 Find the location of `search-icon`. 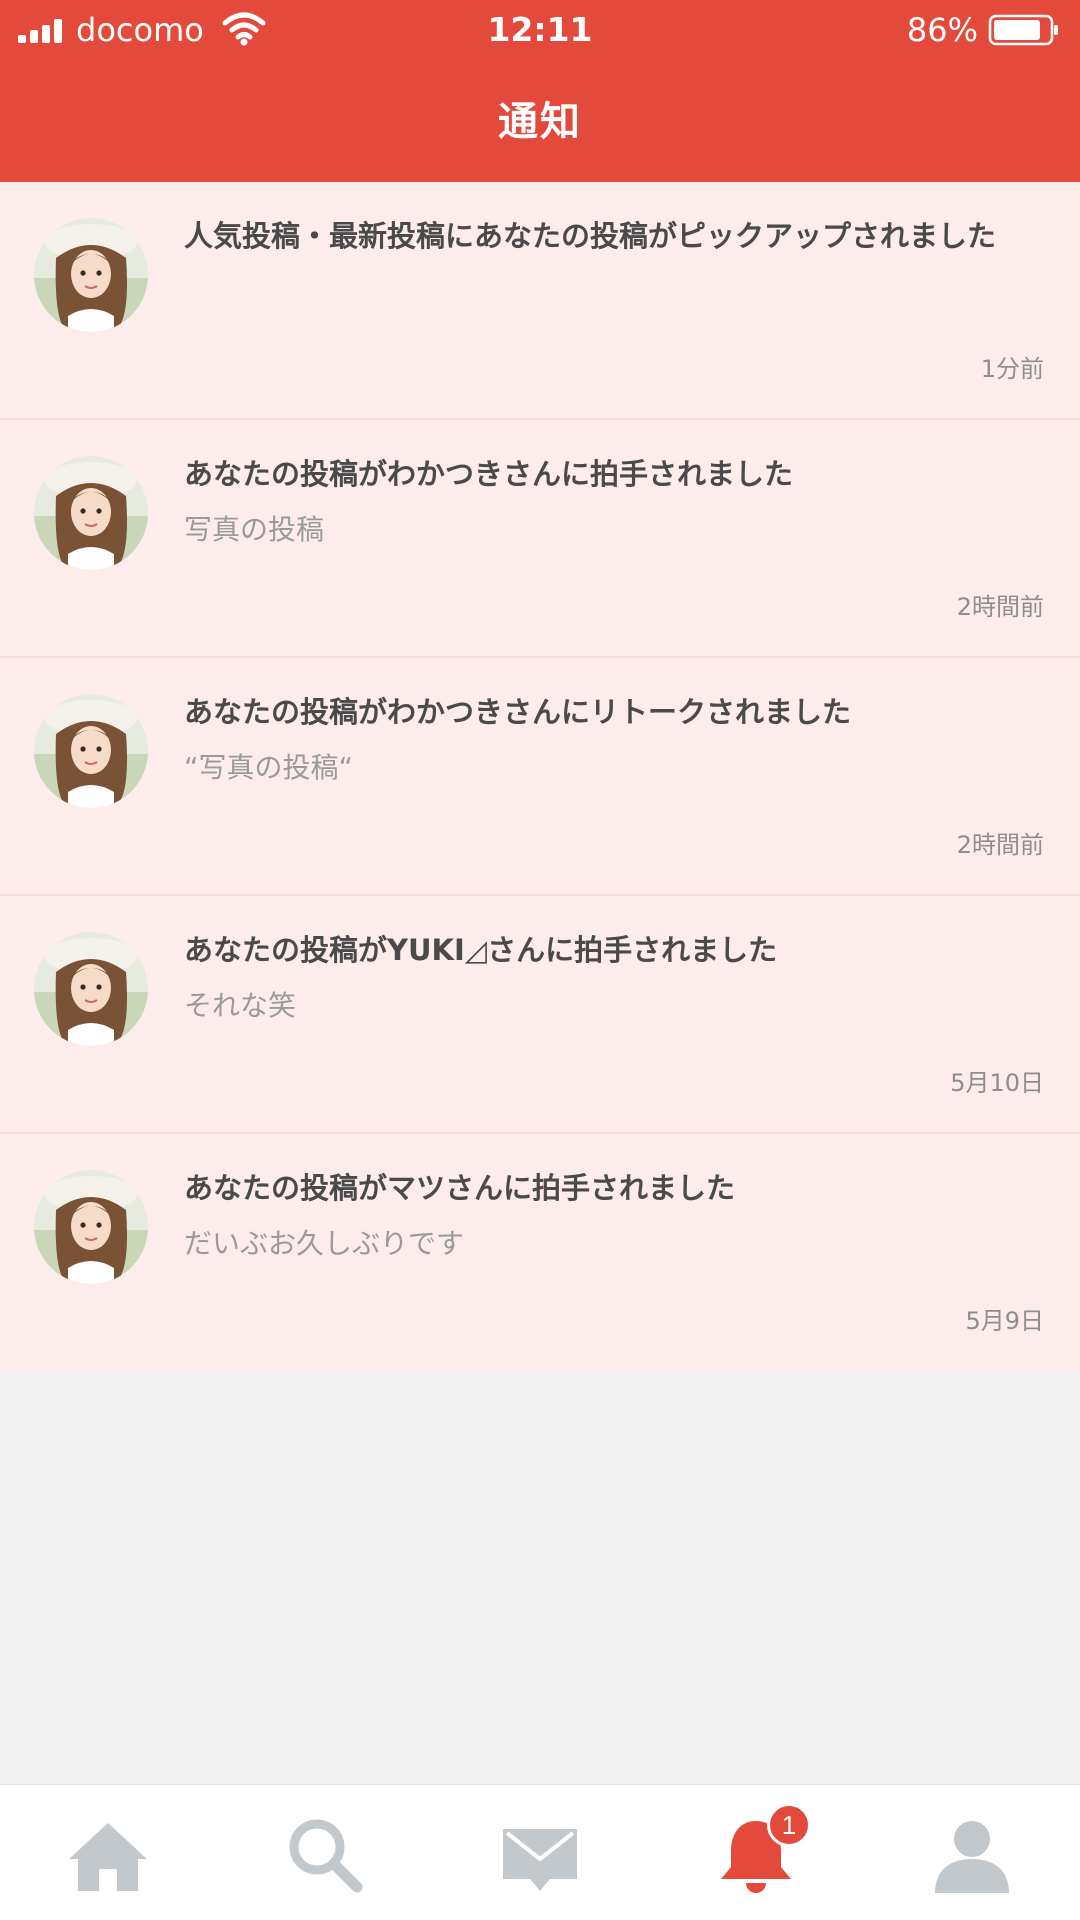

search-icon is located at coordinates (326, 1856).